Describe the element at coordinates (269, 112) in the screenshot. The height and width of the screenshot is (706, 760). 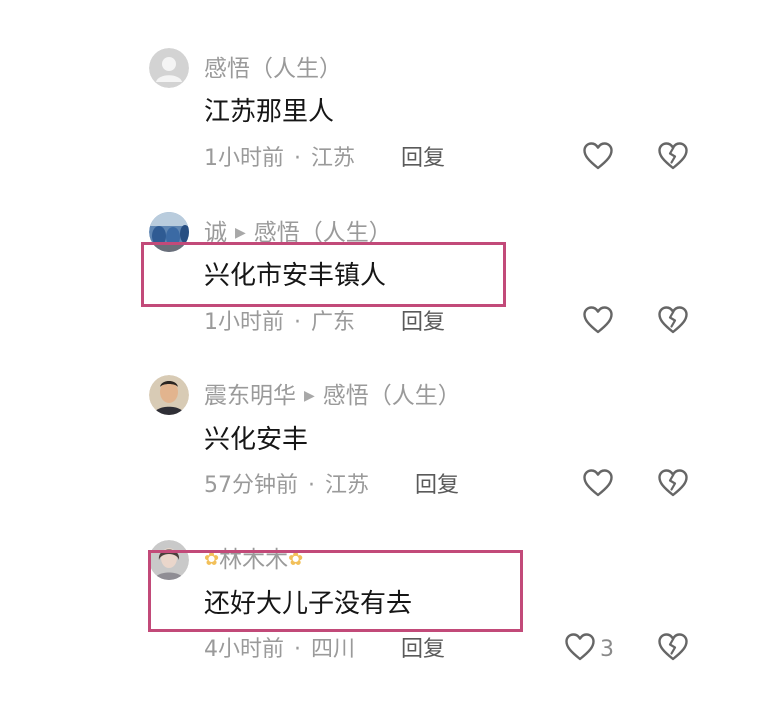
I see `comment-text: 江苏那里人` at that location.